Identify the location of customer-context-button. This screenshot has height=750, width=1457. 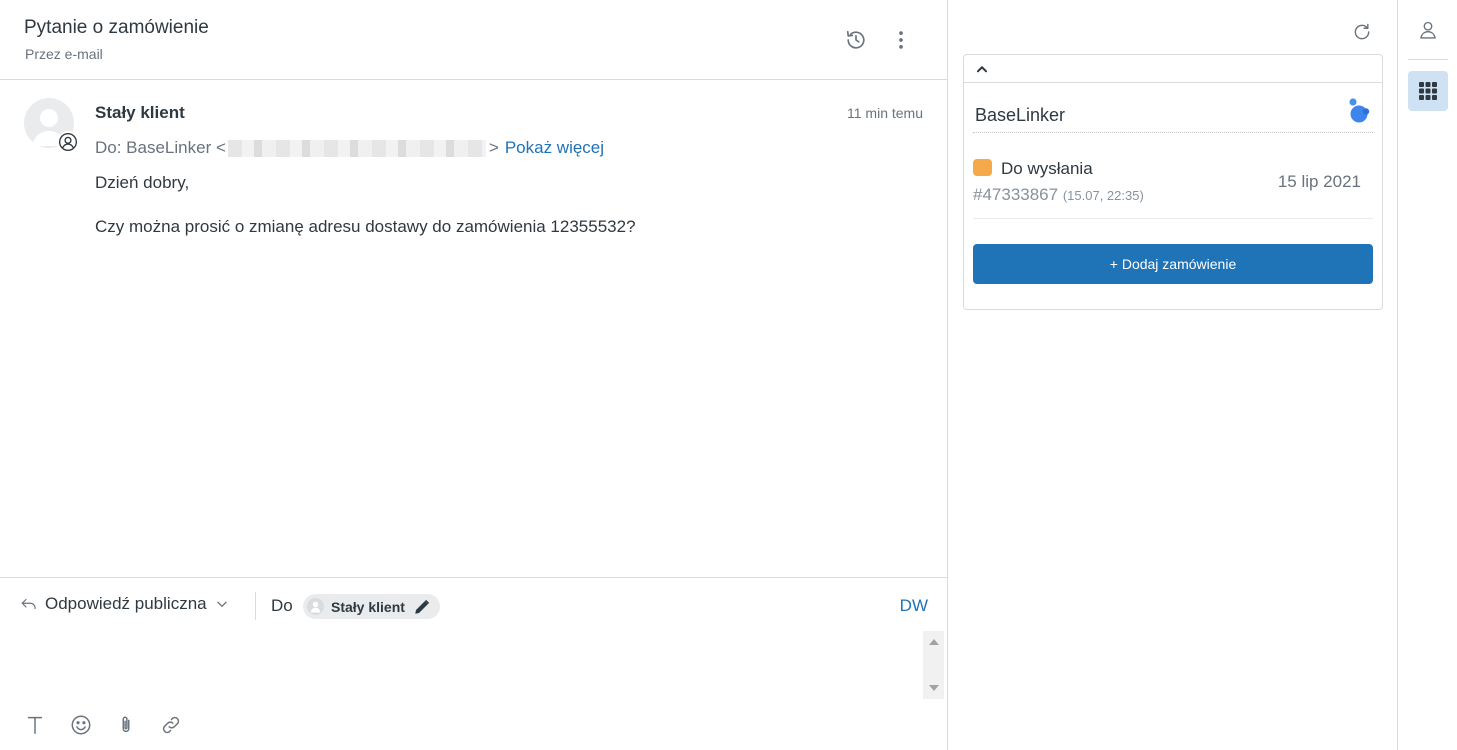
(1428, 30).